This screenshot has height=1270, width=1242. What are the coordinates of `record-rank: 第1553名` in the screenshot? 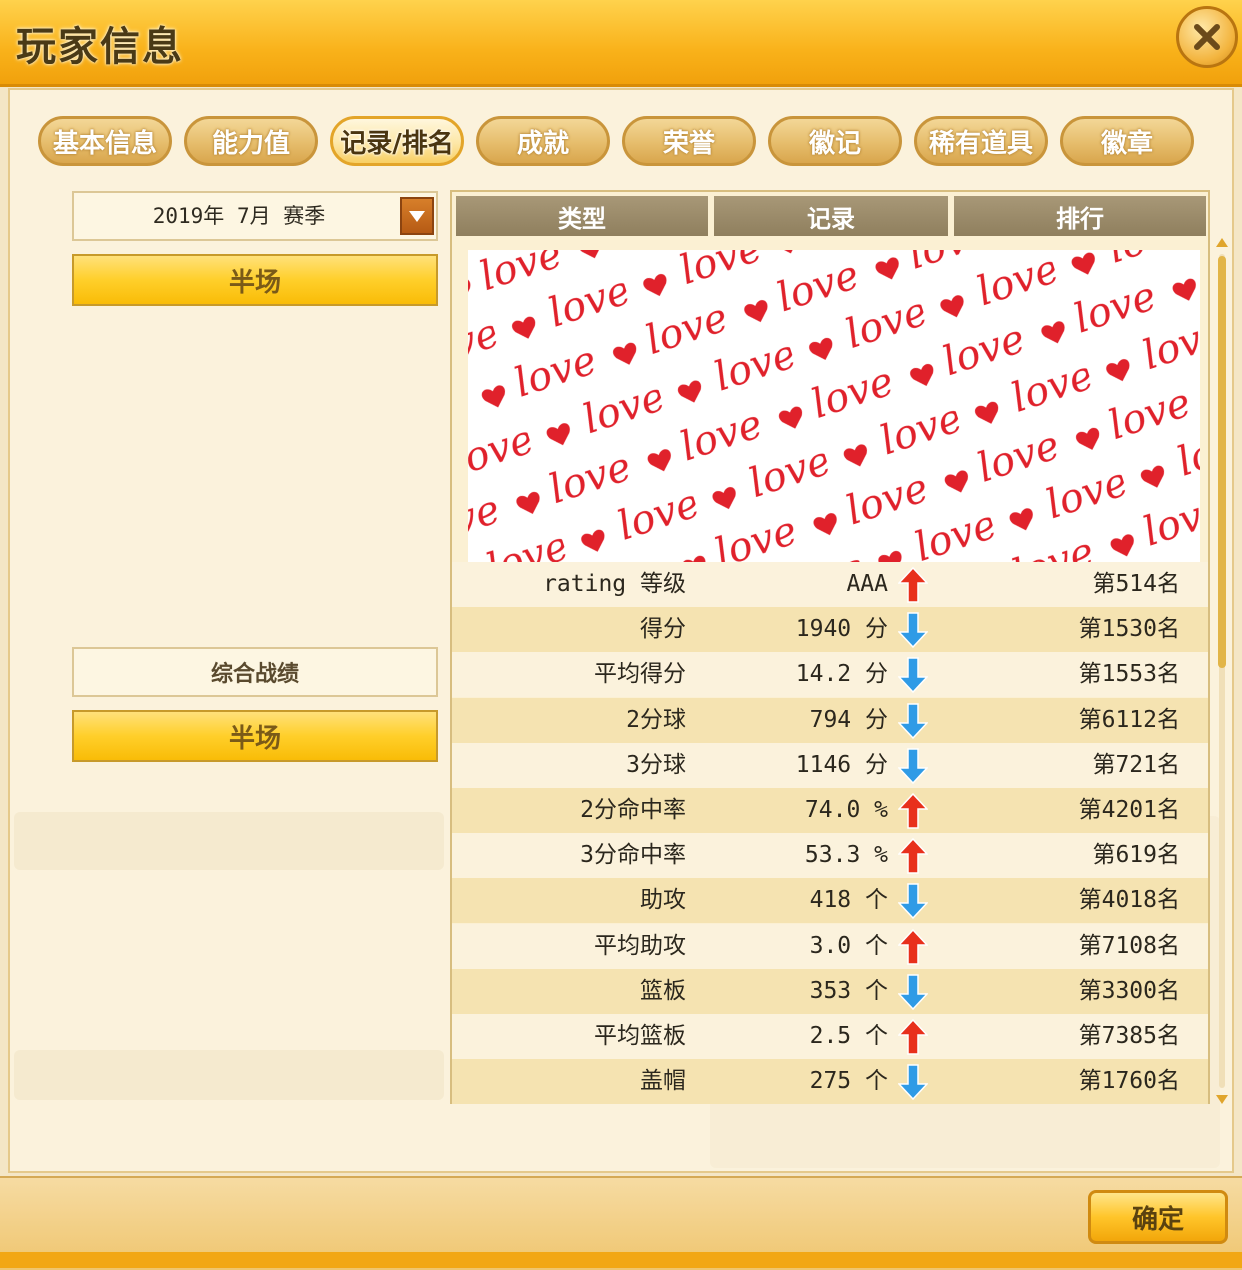 It's located at (1129, 674).